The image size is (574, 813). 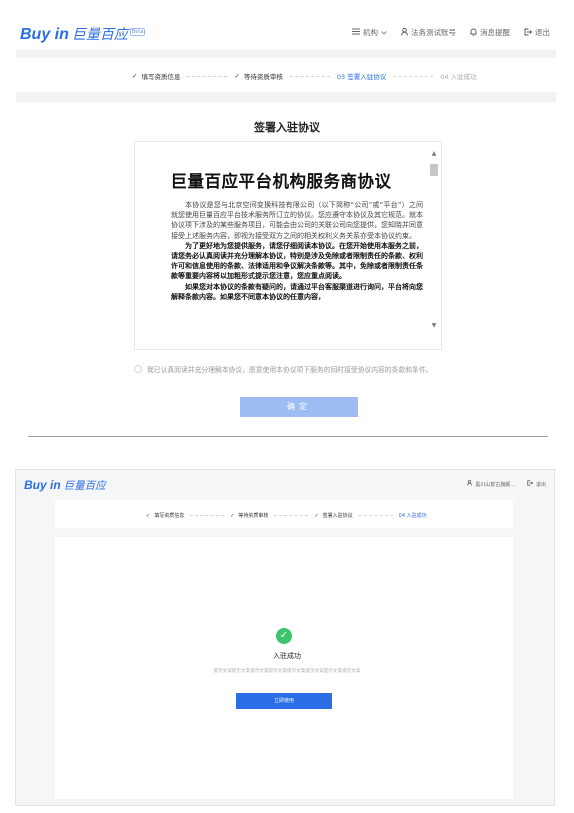 What do you see at coordinates (337, 516) in the screenshot?
I see `step-label: 签署入驻协议` at bounding box center [337, 516].